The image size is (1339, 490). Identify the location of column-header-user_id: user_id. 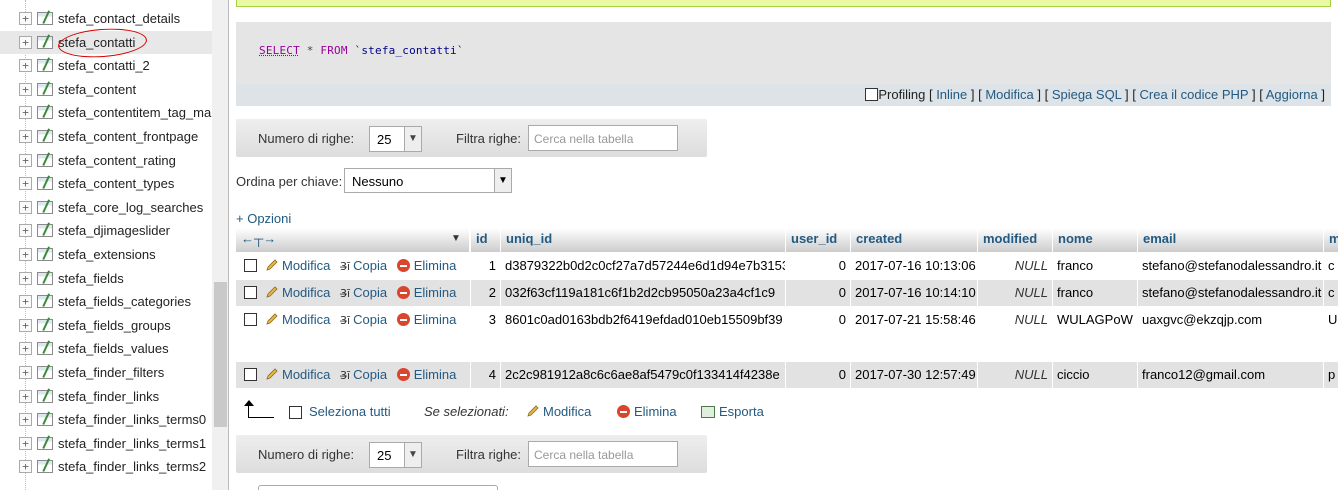
(818, 240).